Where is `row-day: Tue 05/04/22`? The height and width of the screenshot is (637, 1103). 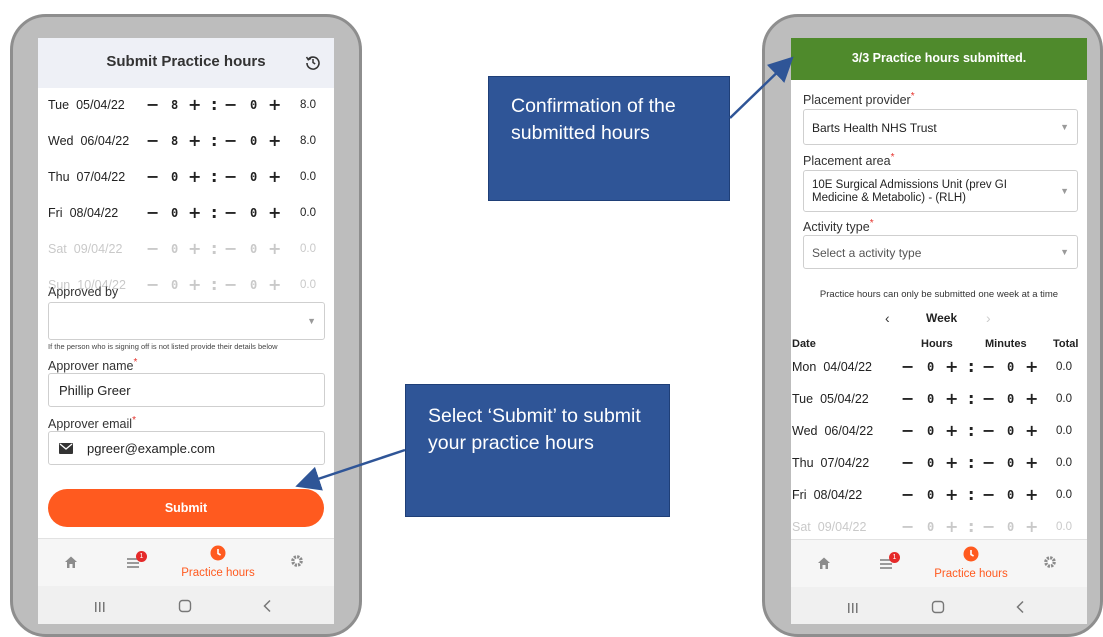
row-day: Tue 05/04/22 is located at coordinates (86, 105).